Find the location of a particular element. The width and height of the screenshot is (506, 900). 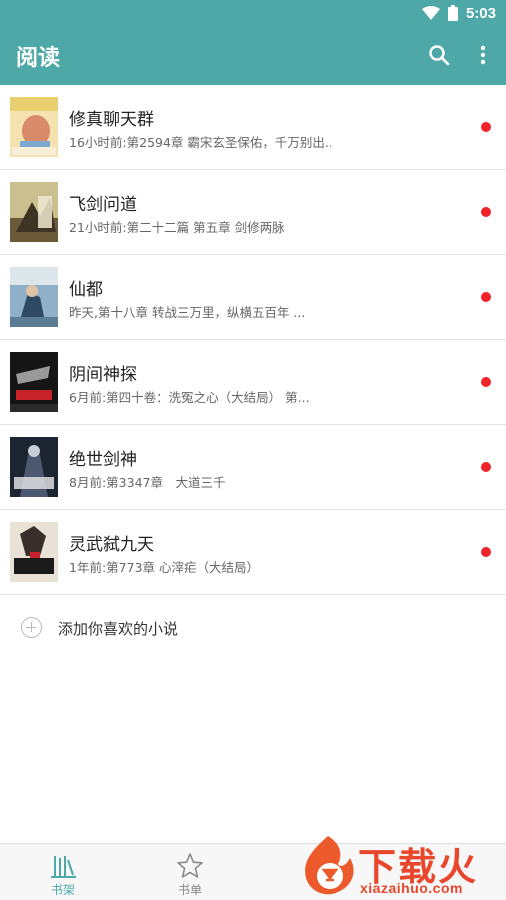

book-title: 阴间神探 is located at coordinates (103, 375).